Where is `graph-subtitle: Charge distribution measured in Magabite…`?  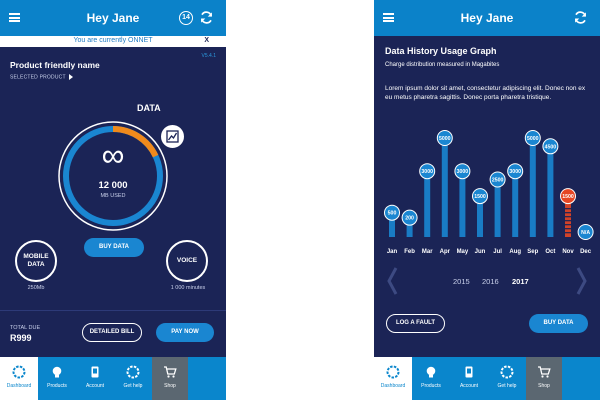 graph-subtitle: Charge distribution measured in Magabite… is located at coordinates (442, 65).